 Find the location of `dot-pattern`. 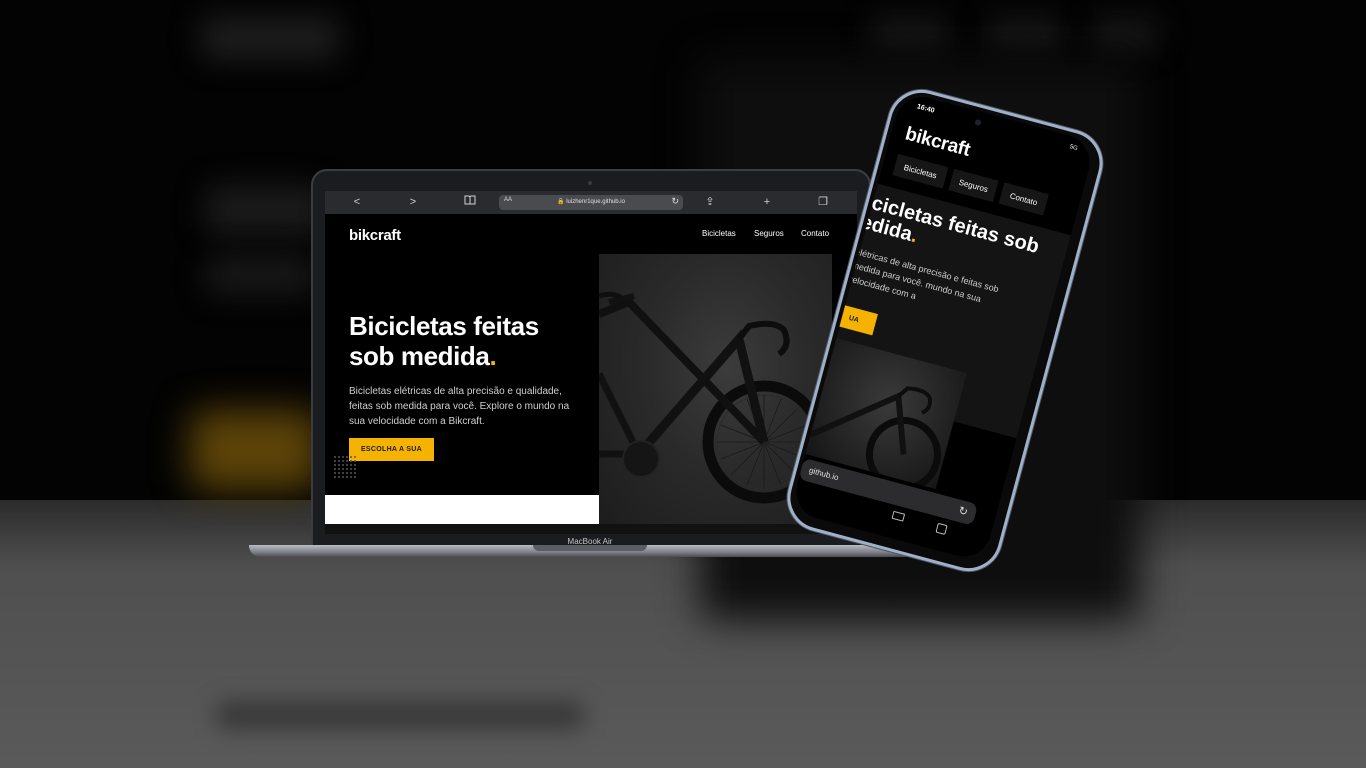

dot-pattern is located at coordinates (345, 467).